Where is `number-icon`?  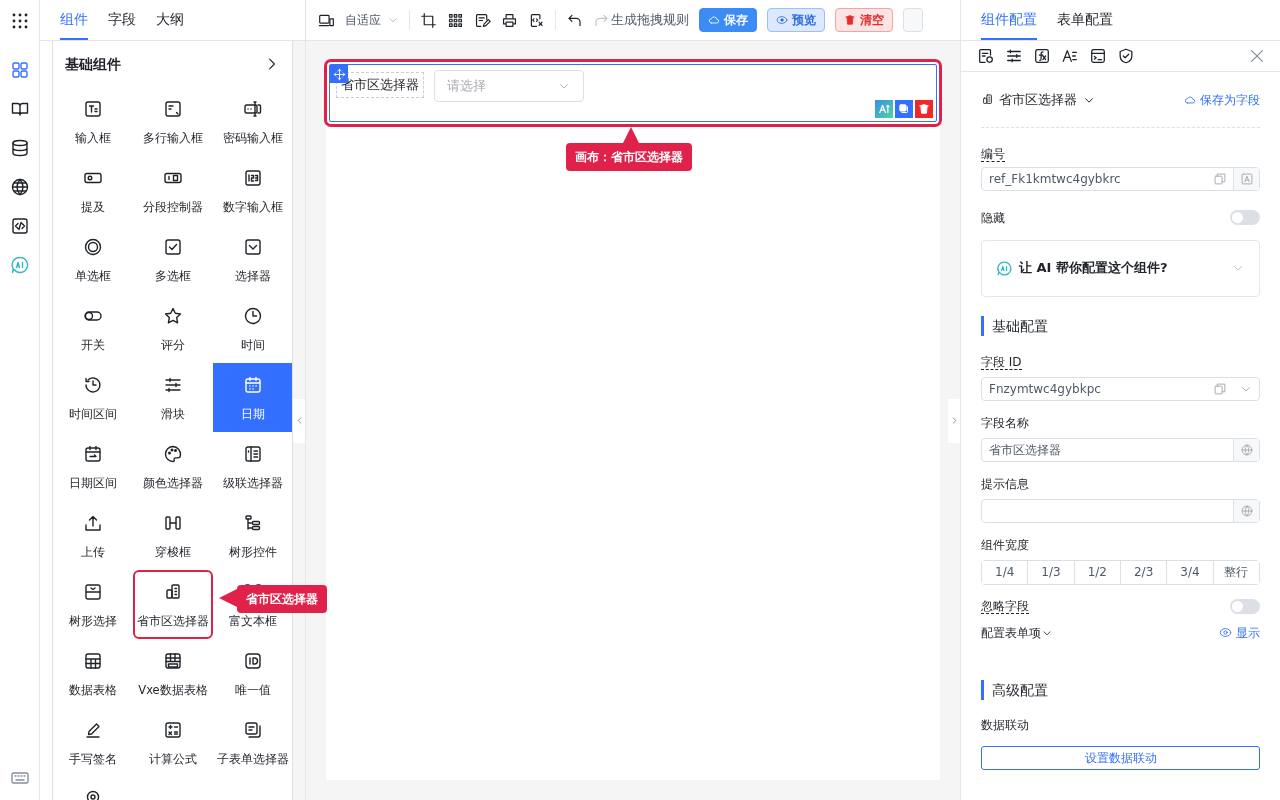
number-icon is located at coordinates (253, 178).